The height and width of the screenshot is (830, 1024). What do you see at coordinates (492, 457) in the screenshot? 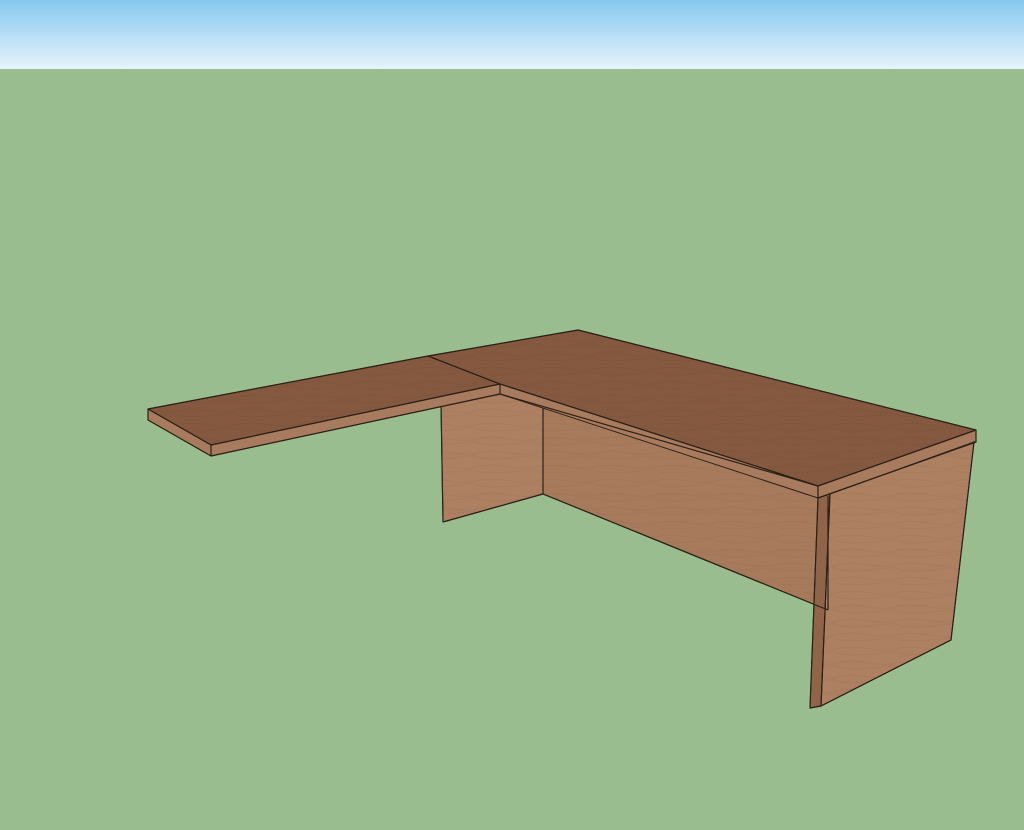
I see `inner-support-panel` at bounding box center [492, 457].